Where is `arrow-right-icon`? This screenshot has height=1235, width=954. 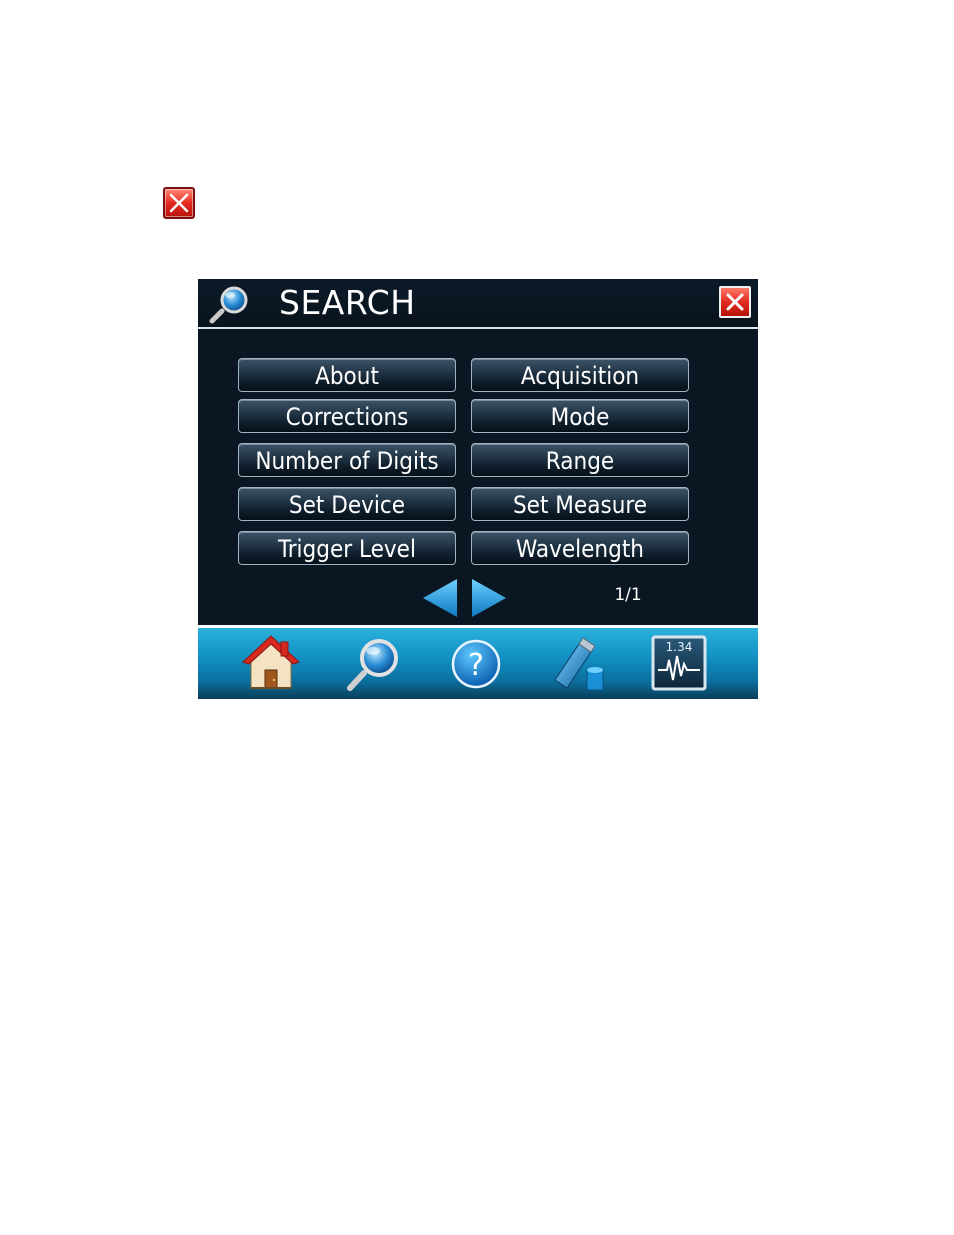 arrow-right-icon is located at coordinates (489, 598).